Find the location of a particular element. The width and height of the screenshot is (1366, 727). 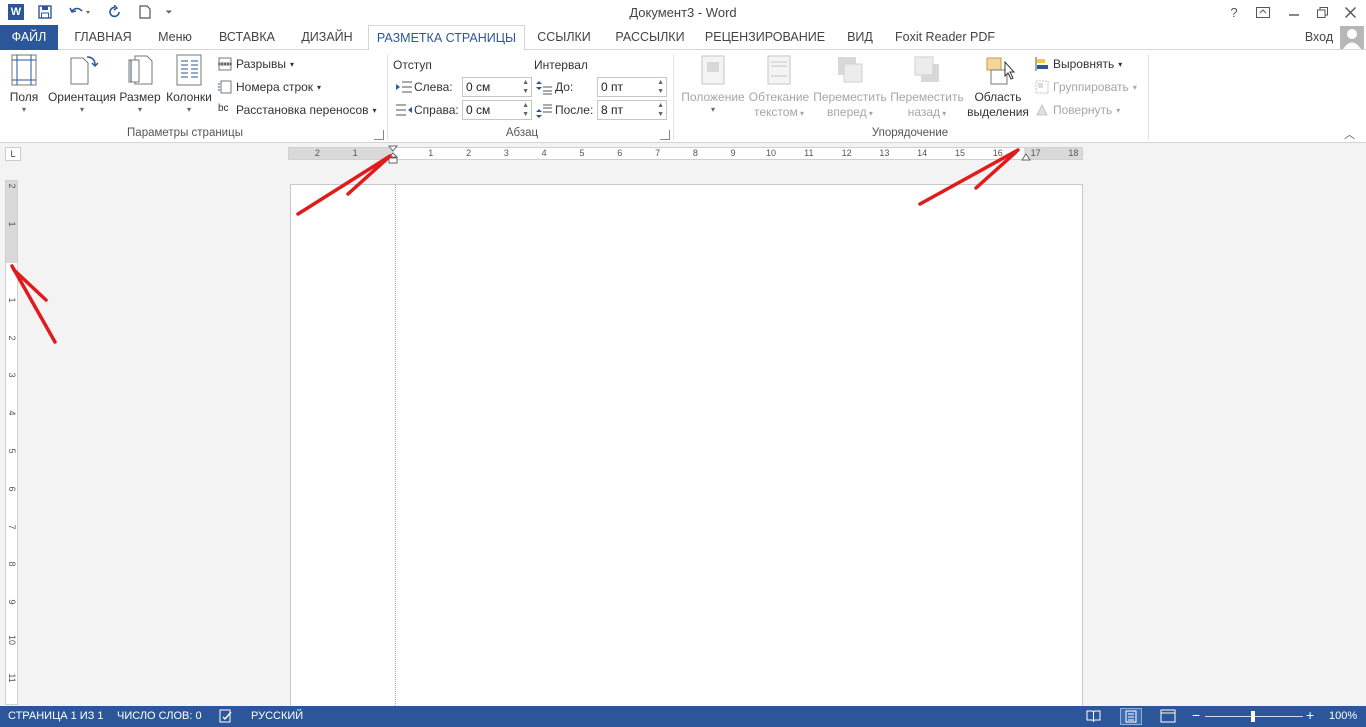

spacing-before-label: До: is located at coordinates (564, 87).